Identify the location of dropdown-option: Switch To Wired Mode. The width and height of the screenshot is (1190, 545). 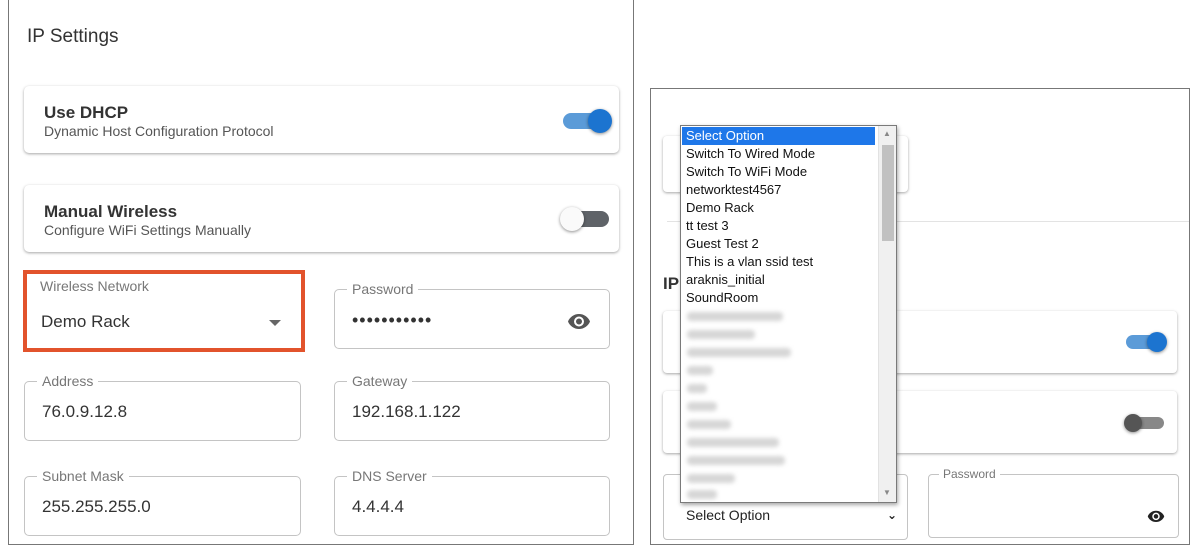
(778, 154).